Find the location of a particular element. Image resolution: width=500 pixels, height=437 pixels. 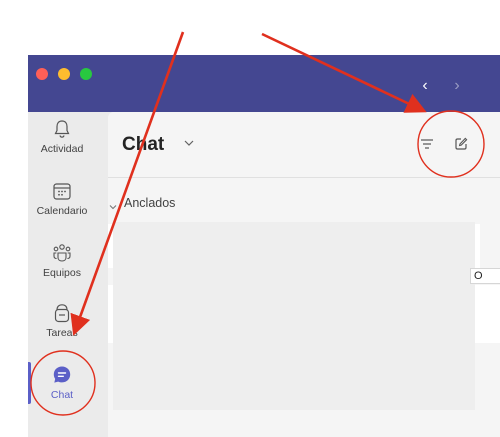

sidebar-item-label: Calendario is located at coordinates (62, 211).